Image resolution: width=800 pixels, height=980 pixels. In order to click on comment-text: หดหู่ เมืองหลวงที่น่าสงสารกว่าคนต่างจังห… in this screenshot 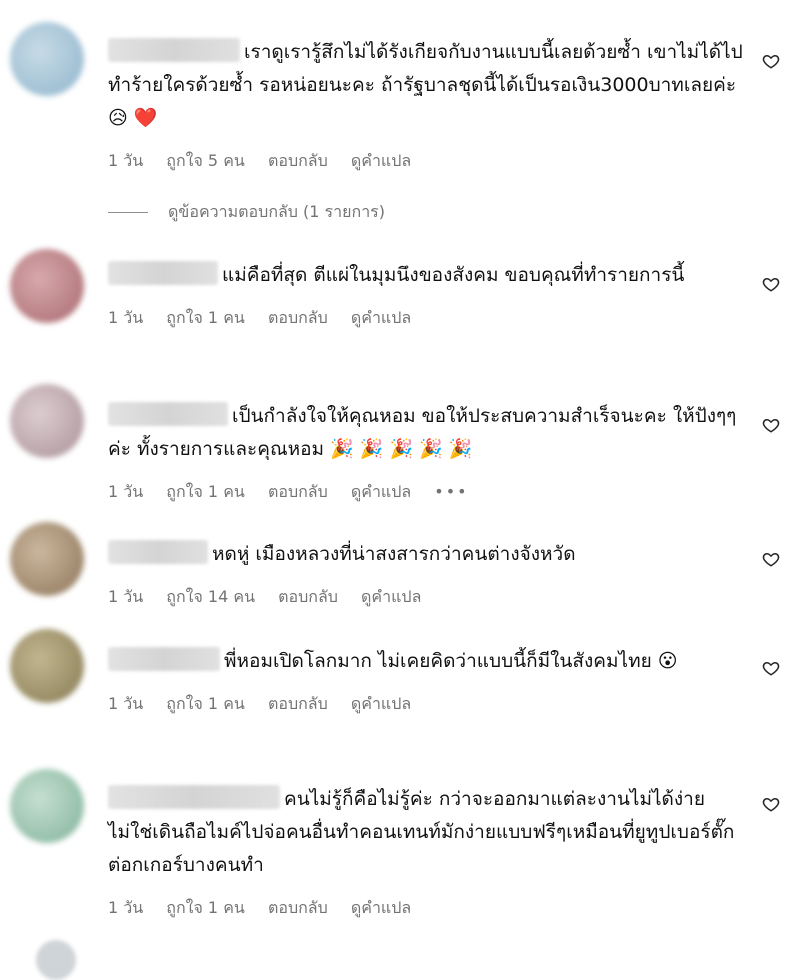, I will do `click(394, 554)`.